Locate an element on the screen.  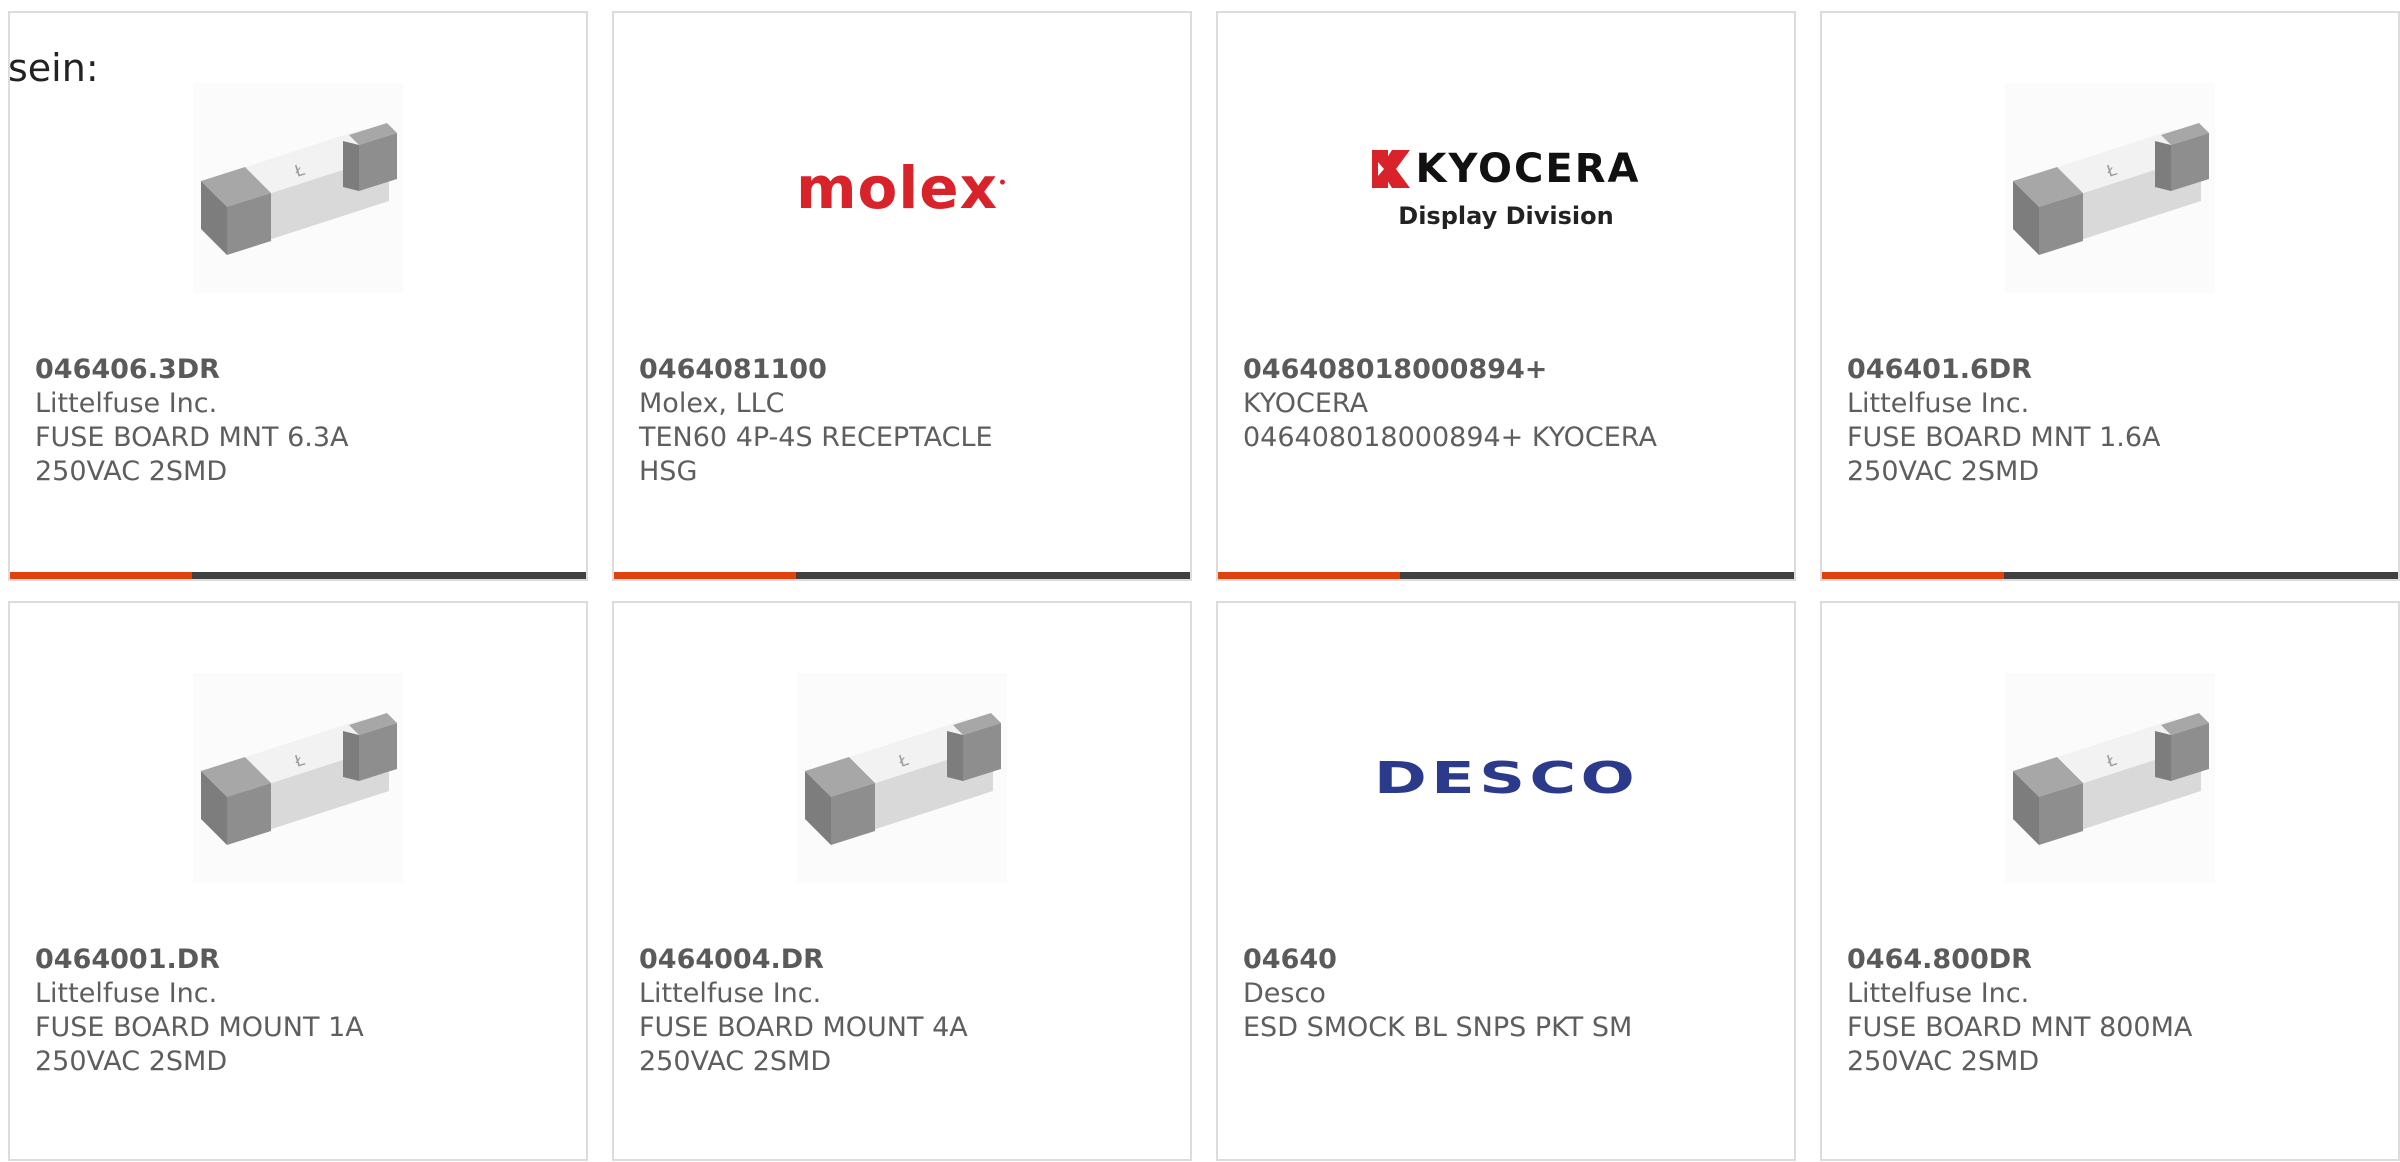
description: FUSE BOARD MOUNT 4A 250VAC 2SMD is located at coordinates (803, 1044).